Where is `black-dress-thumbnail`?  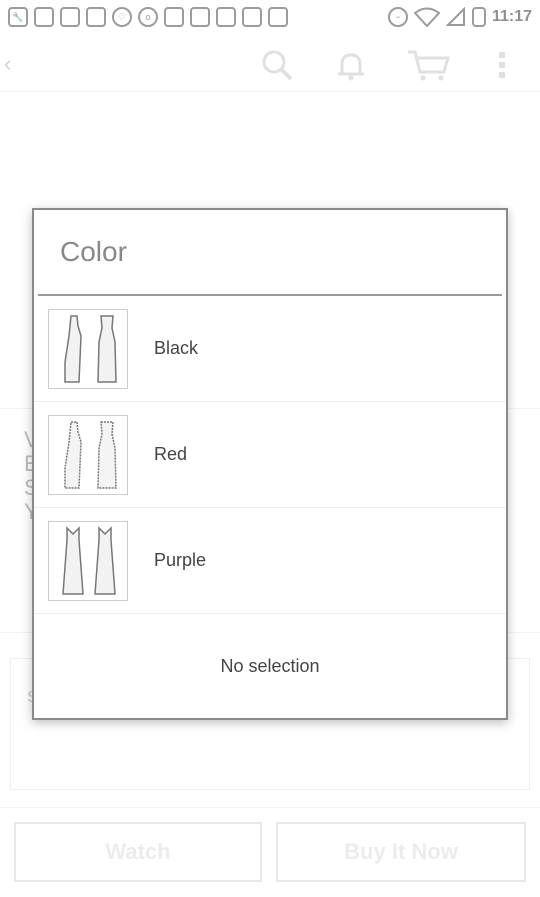
black-dress-thumbnail is located at coordinates (88, 348).